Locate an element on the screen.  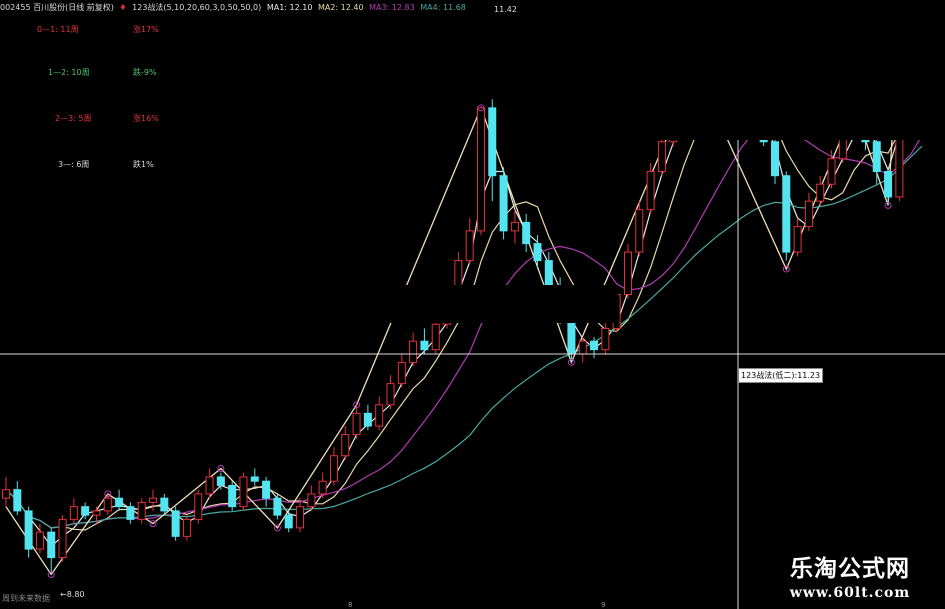
ma3-value: MA3: 12.83 is located at coordinates (392, 7).